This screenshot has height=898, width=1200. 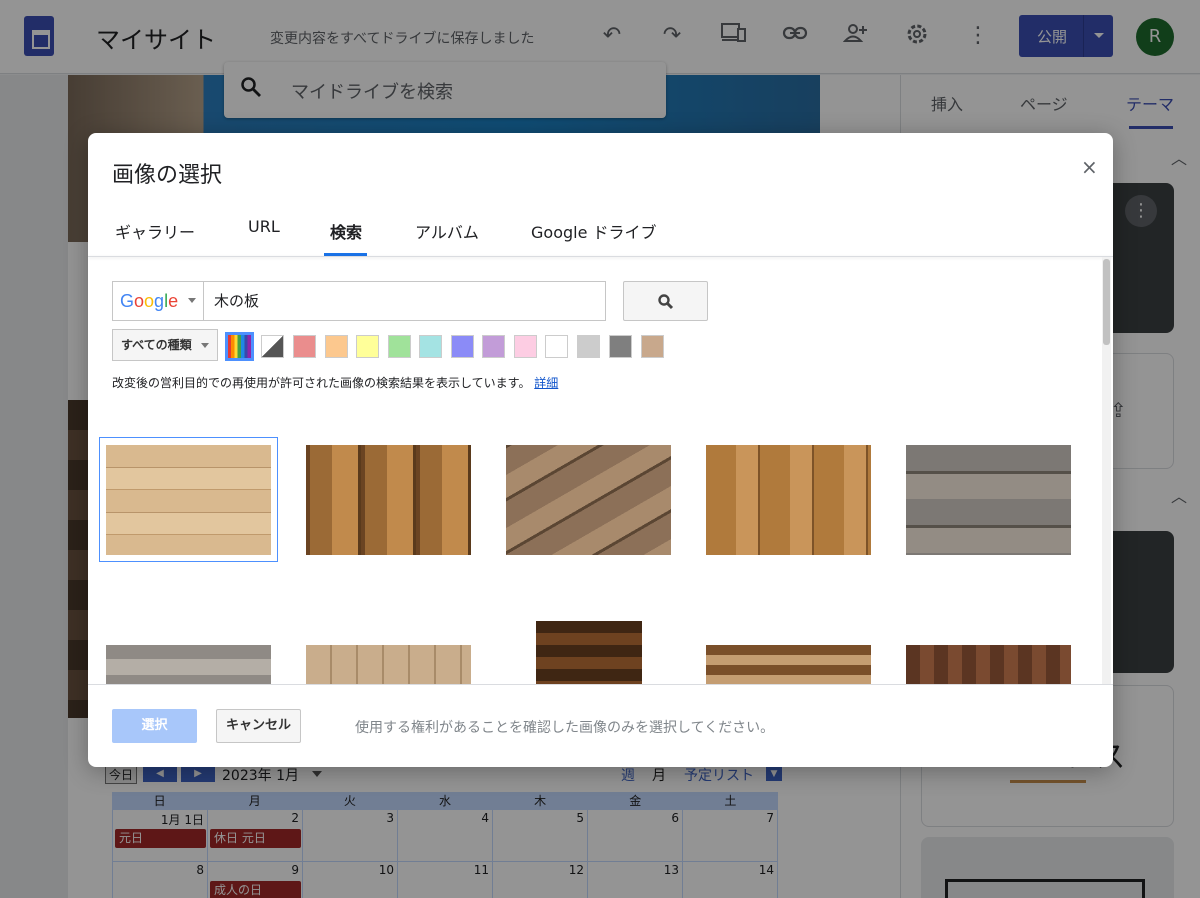 I want to click on search-input: 木の板, so click(x=404, y=301).